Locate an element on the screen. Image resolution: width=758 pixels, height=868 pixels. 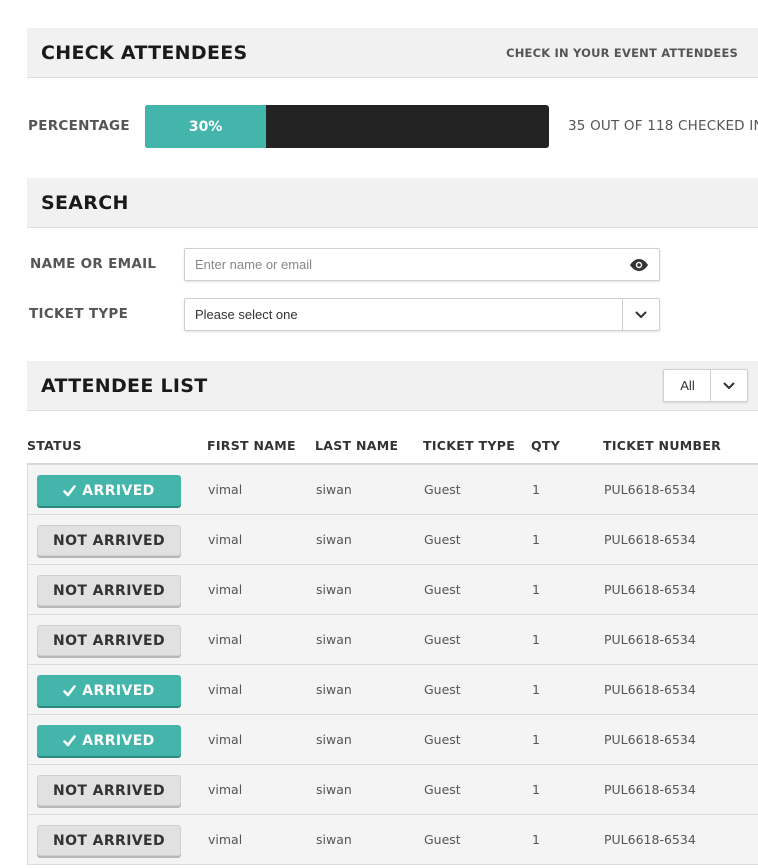
attendee-filter-selected: All is located at coordinates (687, 385).